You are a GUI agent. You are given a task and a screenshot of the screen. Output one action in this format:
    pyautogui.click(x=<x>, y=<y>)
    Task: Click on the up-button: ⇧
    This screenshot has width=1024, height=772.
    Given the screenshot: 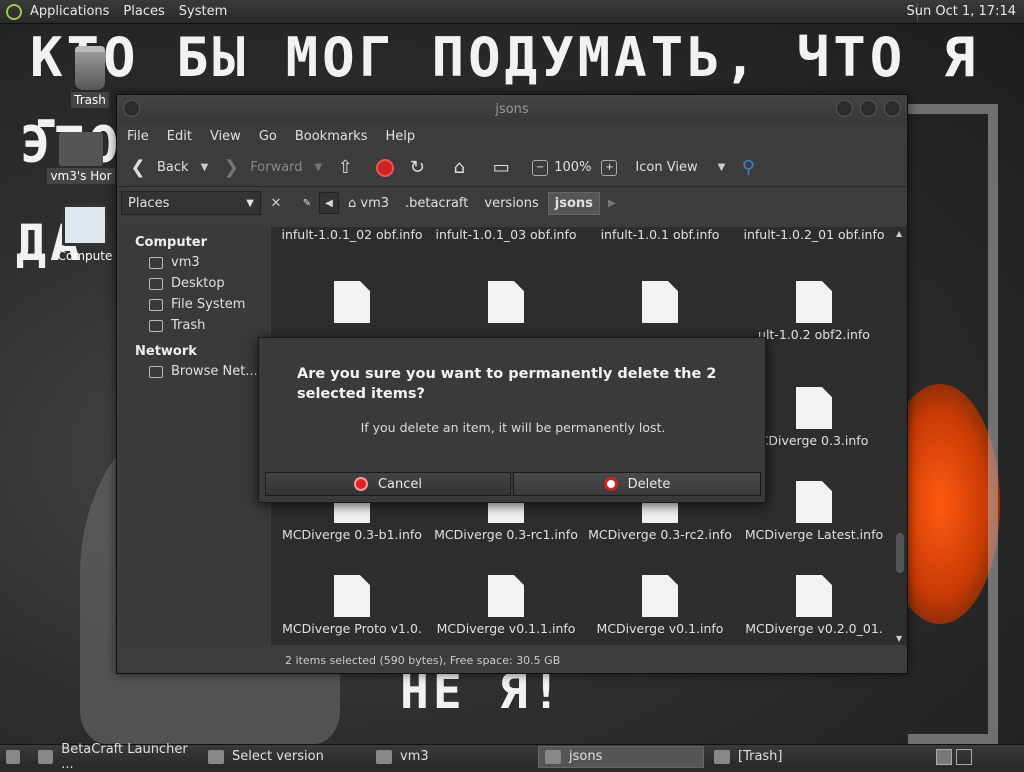 What is the action you would take?
    pyautogui.click(x=349, y=168)
    